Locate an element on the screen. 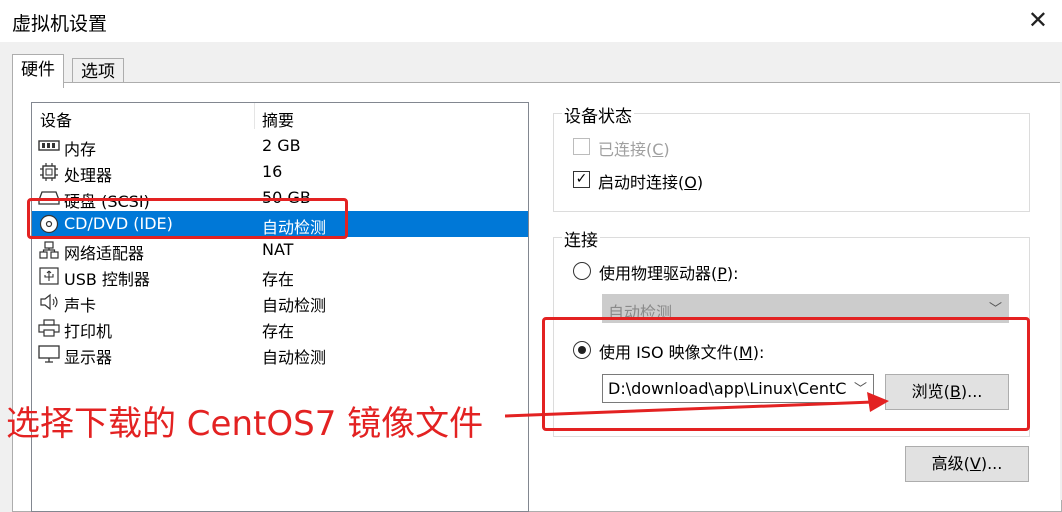 Image resolution: width=1062 pixels, height=512 pixels. display-icon is located at coordinates (49, 354).